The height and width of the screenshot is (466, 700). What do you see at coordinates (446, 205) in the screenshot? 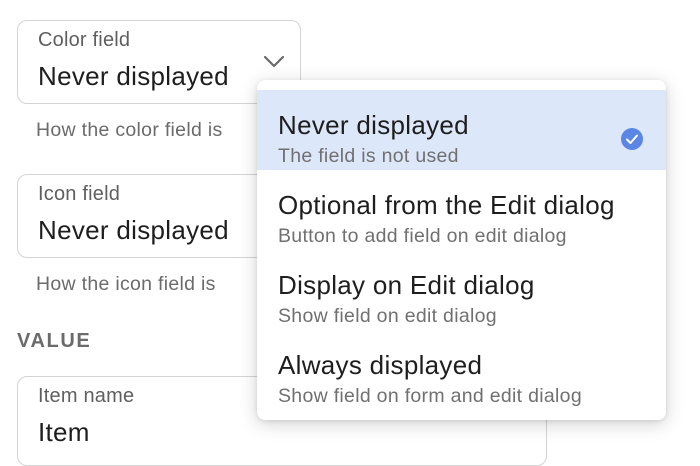
I see `option-title: Optional from the Edit dialog` at bounding box center [446, 205].